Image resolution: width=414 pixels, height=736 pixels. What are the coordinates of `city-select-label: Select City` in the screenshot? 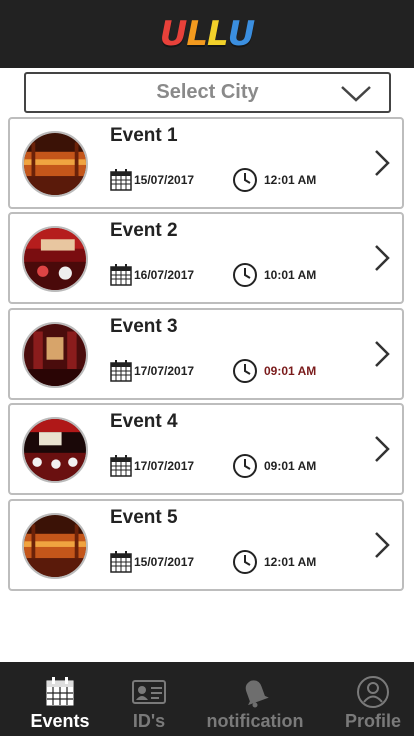 It's located at (207, 92).